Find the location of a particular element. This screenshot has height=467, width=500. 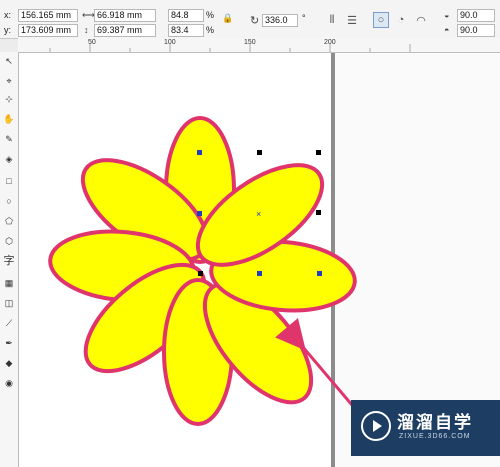

watermark-title: 溜溜自学 is located at coordinates (435, 422).